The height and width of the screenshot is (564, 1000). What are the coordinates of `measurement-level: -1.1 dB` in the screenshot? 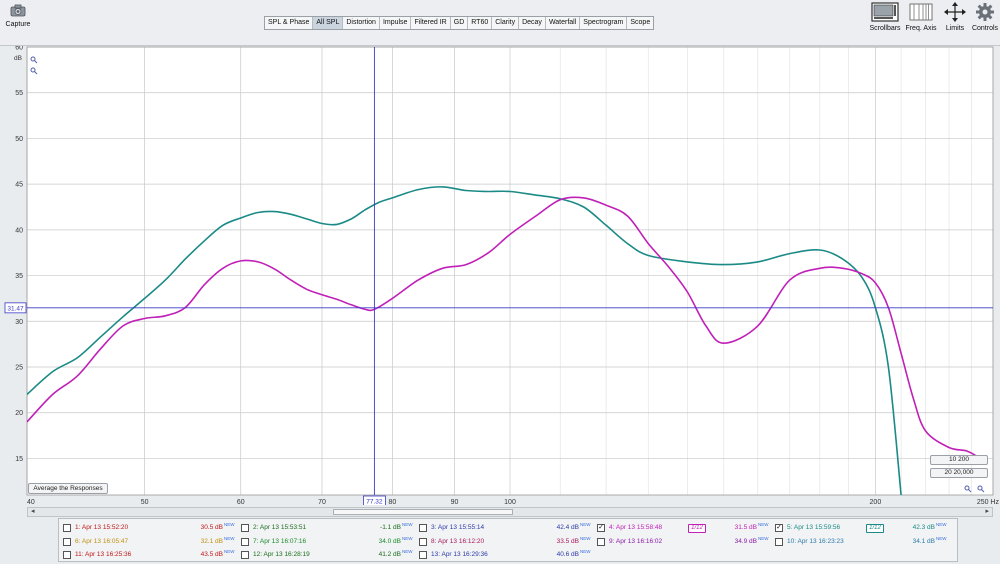 It's located at (390, 527).